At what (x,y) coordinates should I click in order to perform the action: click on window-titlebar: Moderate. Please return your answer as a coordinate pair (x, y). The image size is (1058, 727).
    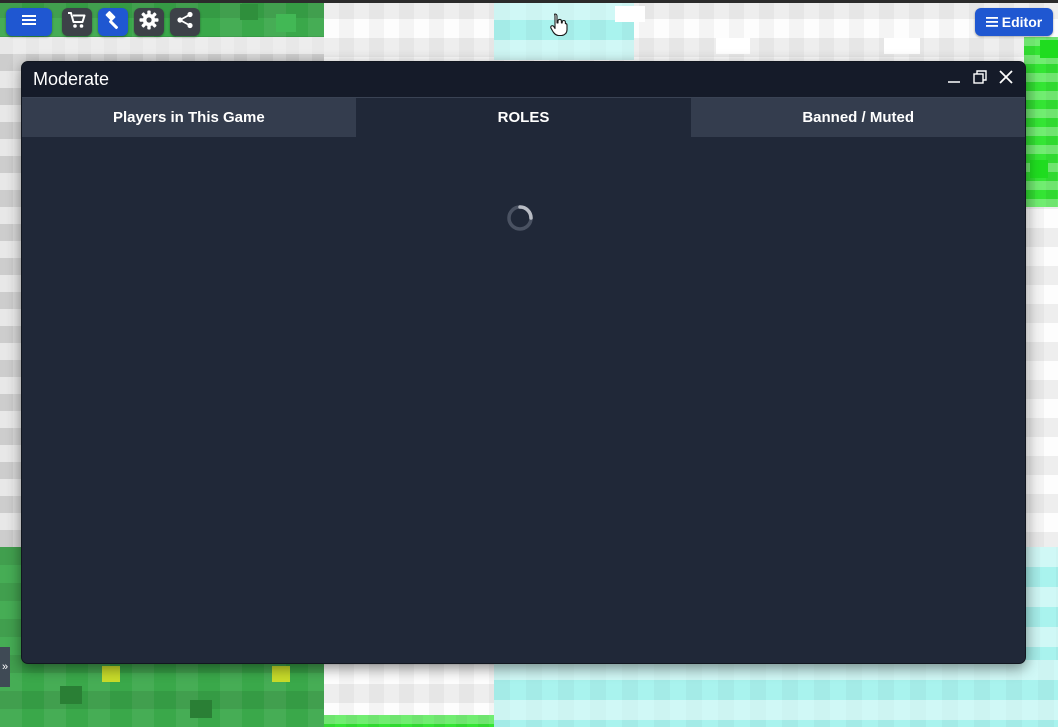
    Looking at the image, I should click on (523, 80).